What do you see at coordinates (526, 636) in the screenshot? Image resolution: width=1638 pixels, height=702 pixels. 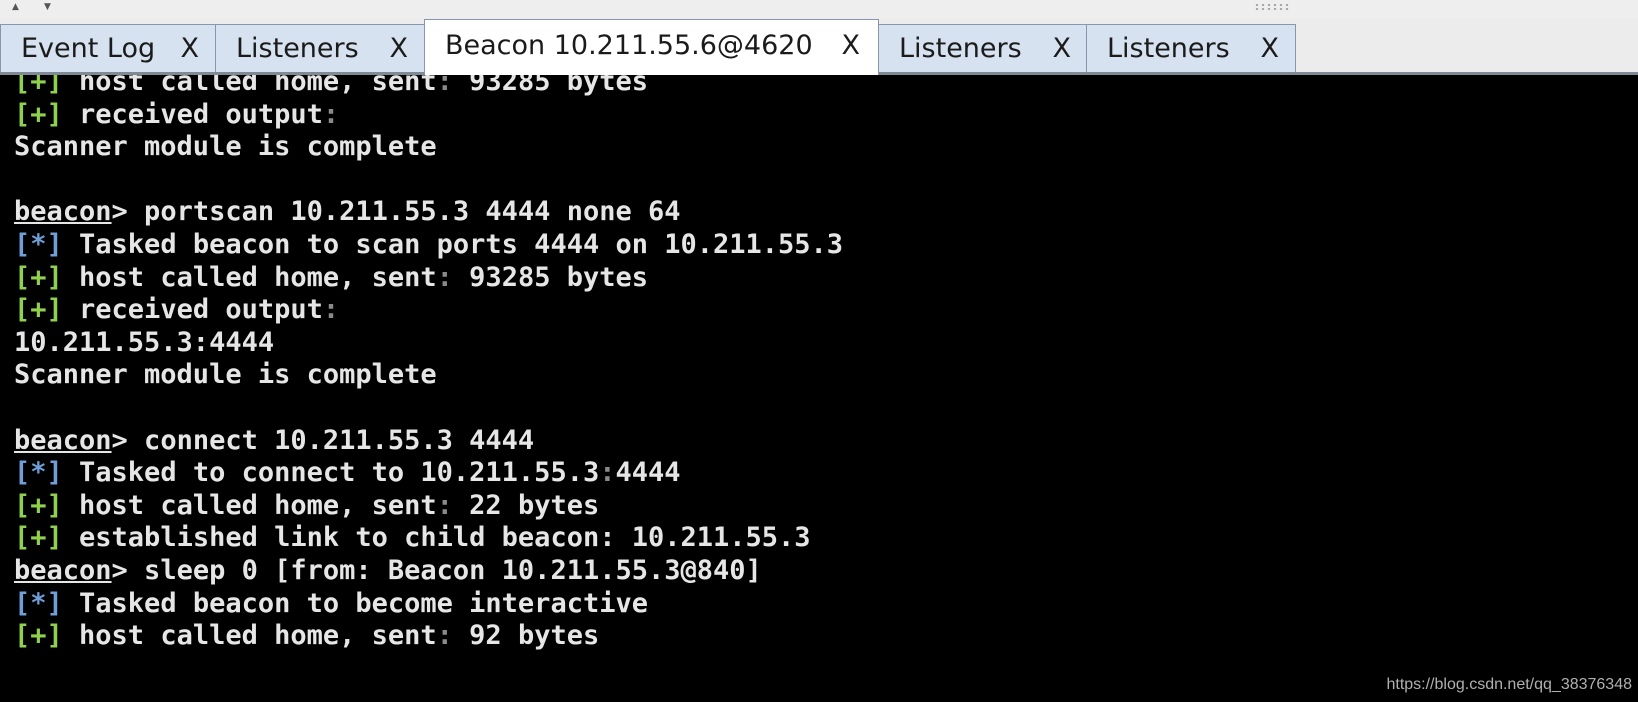 I see `console-text: 92 bytes` at bounding box center [526, 636].